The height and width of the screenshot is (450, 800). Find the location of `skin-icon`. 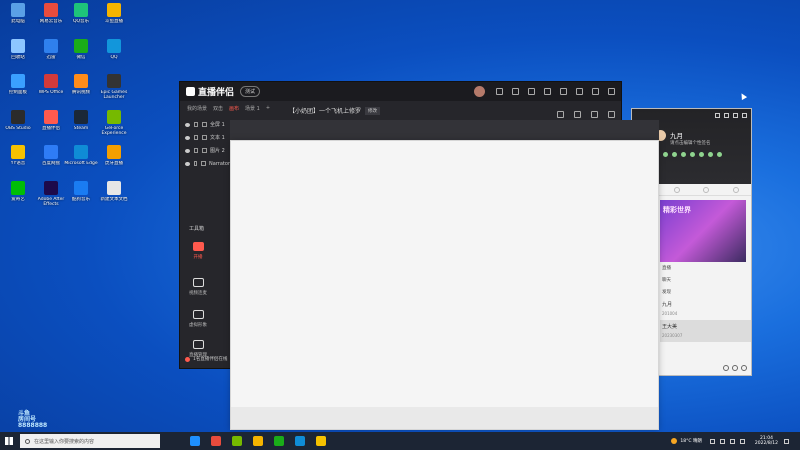

skin-icon is located at coordinates (547, 91).